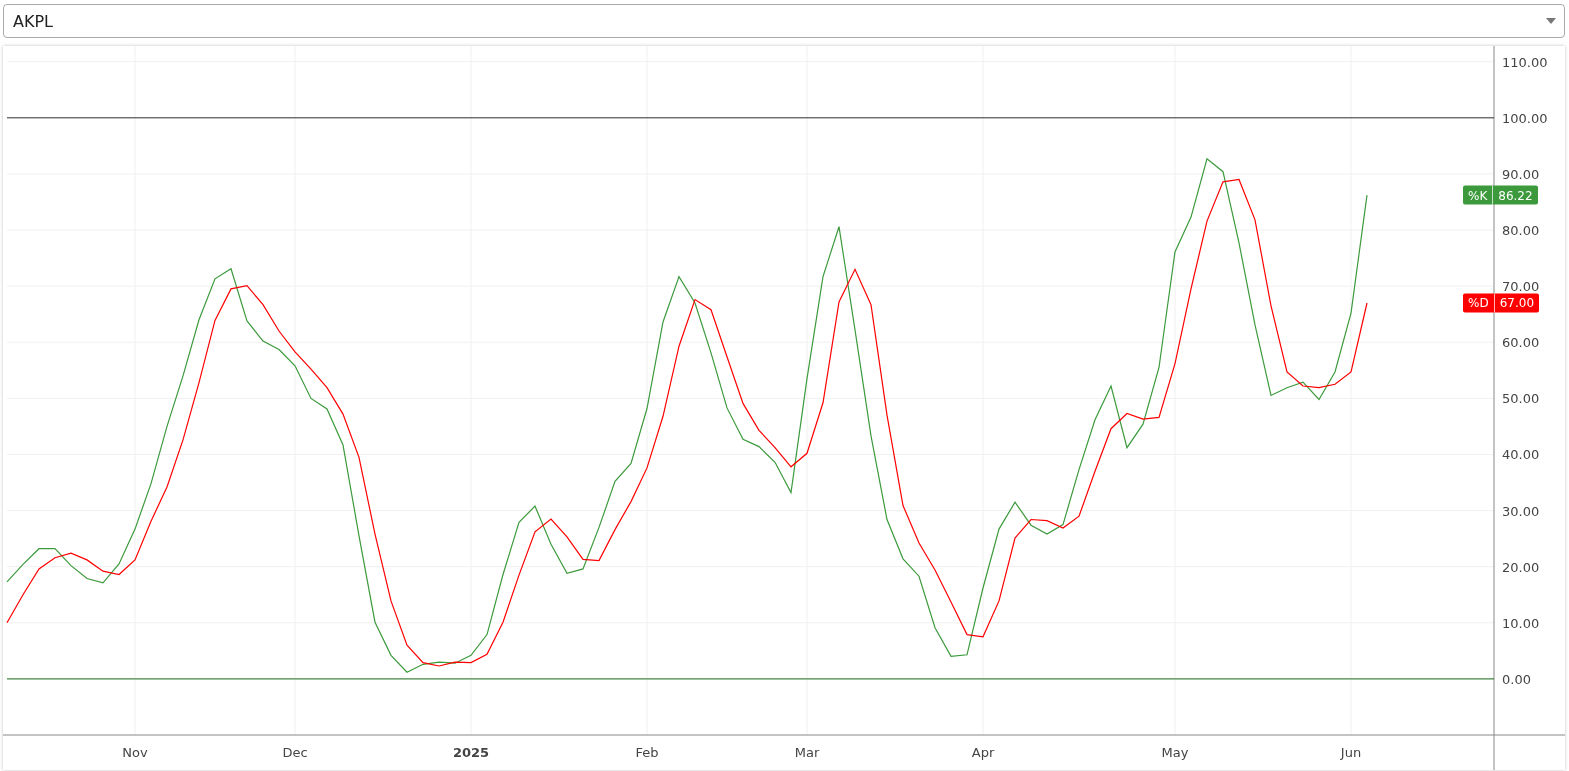 The width and height of the screenshot is (1569, 771). Describe the element at coordinates (1516, 679) in the screenshot. I see `axis-label: 0.00` at that location.